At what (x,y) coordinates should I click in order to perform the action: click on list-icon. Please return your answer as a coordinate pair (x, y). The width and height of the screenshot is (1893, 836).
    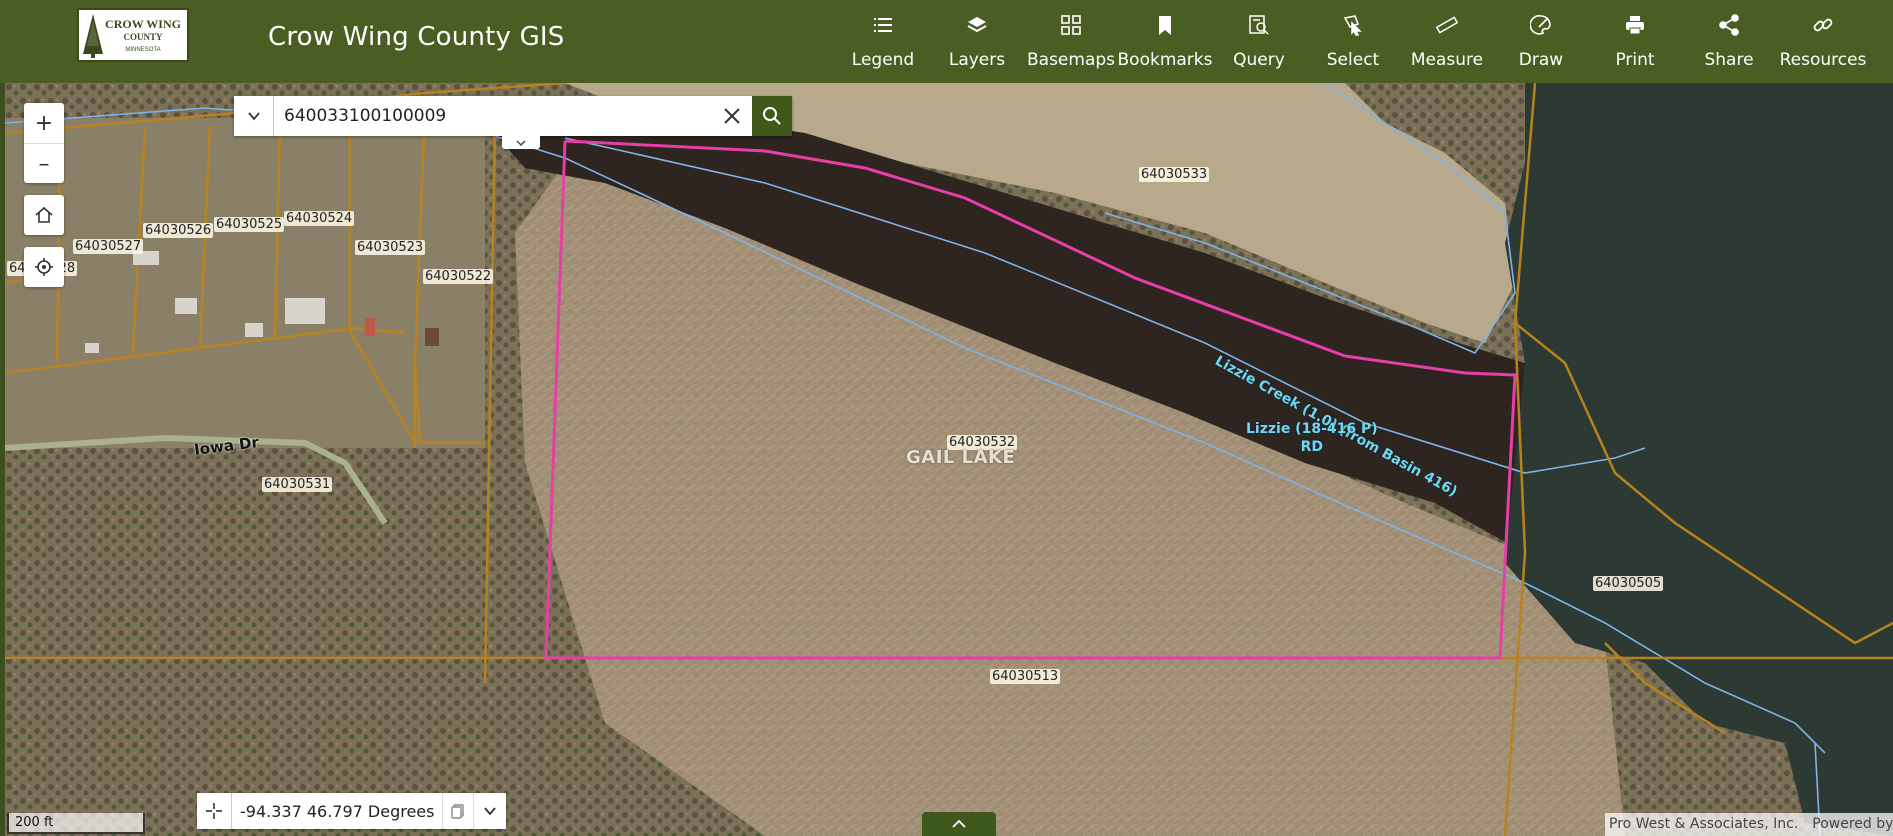
    Looking at the image, I should click on (883, 25).